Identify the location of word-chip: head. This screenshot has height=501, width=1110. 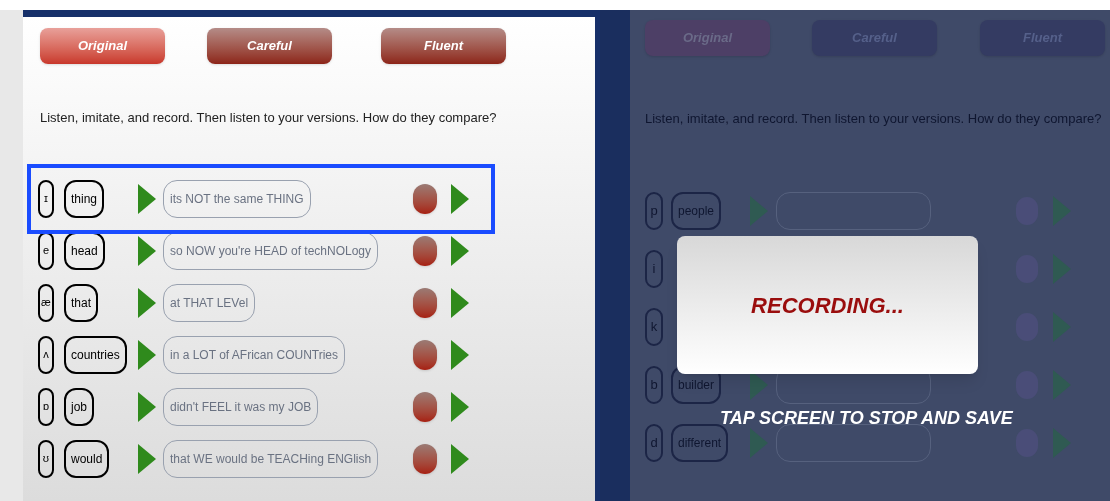
(84, 250).